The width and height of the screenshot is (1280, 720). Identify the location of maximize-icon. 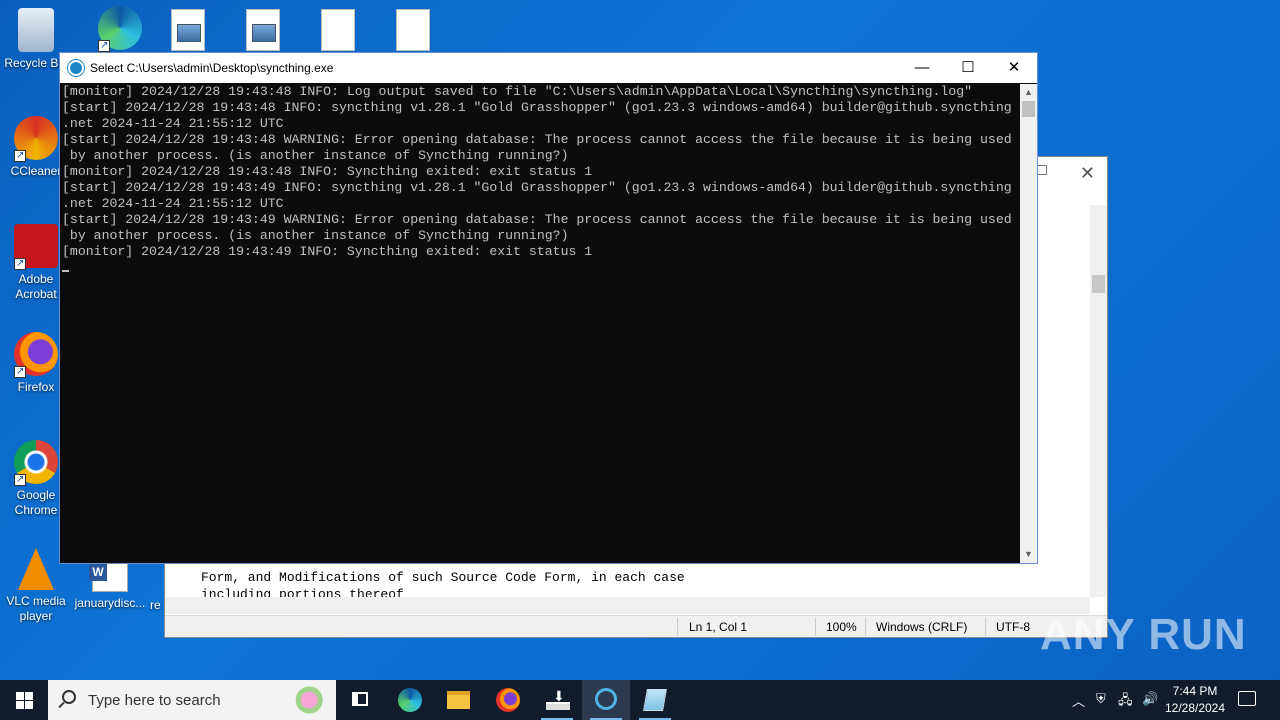
(1042, 170).